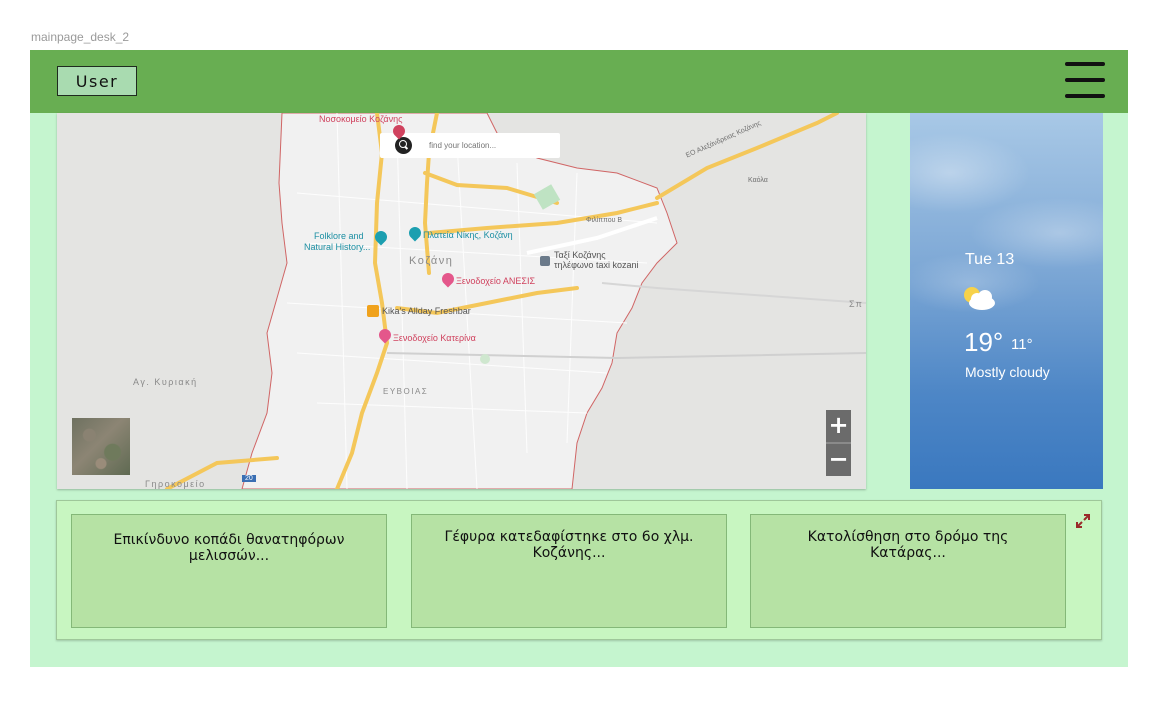  Describe the element at coordinates (856, 304) in the screenshot. I see `map-label-road-sp: Σπ` at that location.